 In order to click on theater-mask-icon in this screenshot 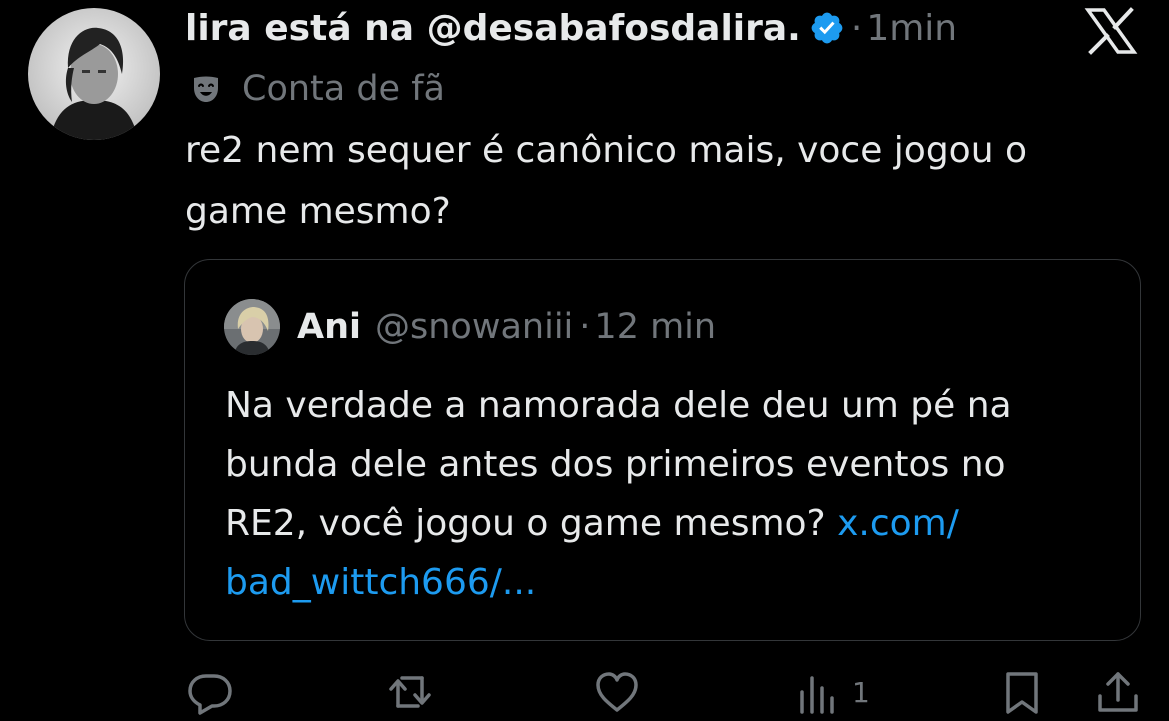, I will do `click(206, 89)`.